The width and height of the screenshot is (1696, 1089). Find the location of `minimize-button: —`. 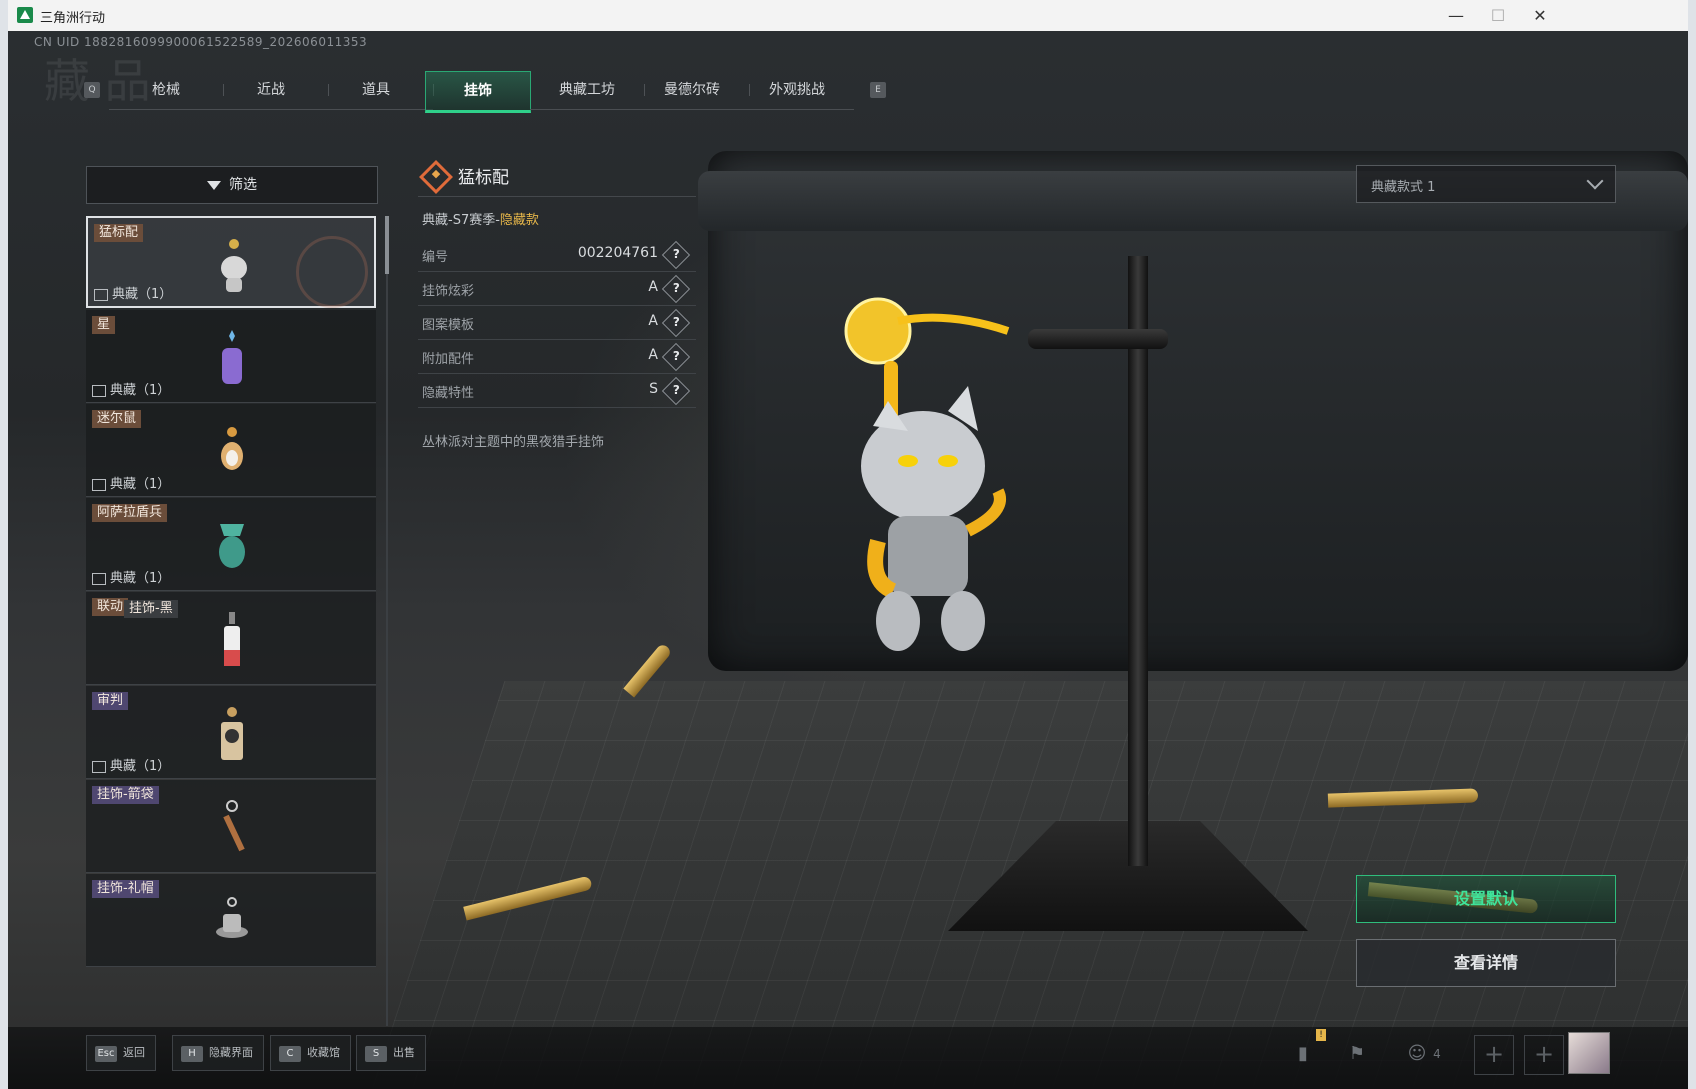

minimize-button: — is located at coordinates (1456, 15).